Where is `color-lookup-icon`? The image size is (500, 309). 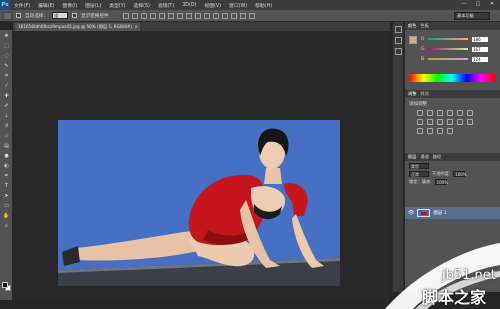
color-lookup-icon is located at coordinates (470, 122).